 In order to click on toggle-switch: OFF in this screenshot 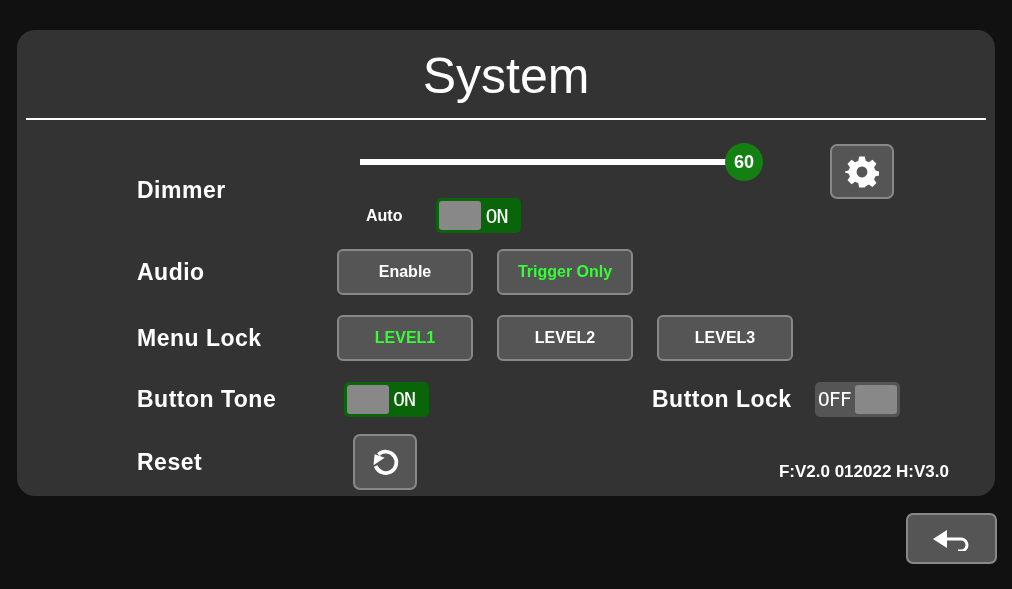, I will do `click(857, 399)`.